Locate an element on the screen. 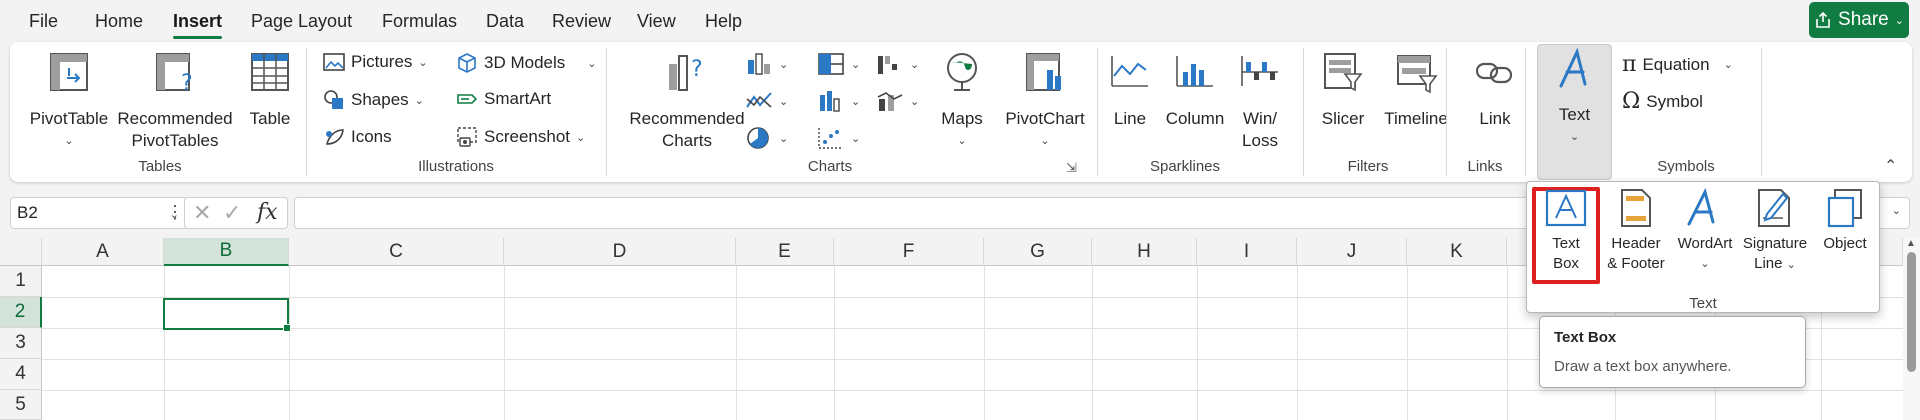  pivottable-button: PivotTable ⌄ is located at coordinates (69, 101).